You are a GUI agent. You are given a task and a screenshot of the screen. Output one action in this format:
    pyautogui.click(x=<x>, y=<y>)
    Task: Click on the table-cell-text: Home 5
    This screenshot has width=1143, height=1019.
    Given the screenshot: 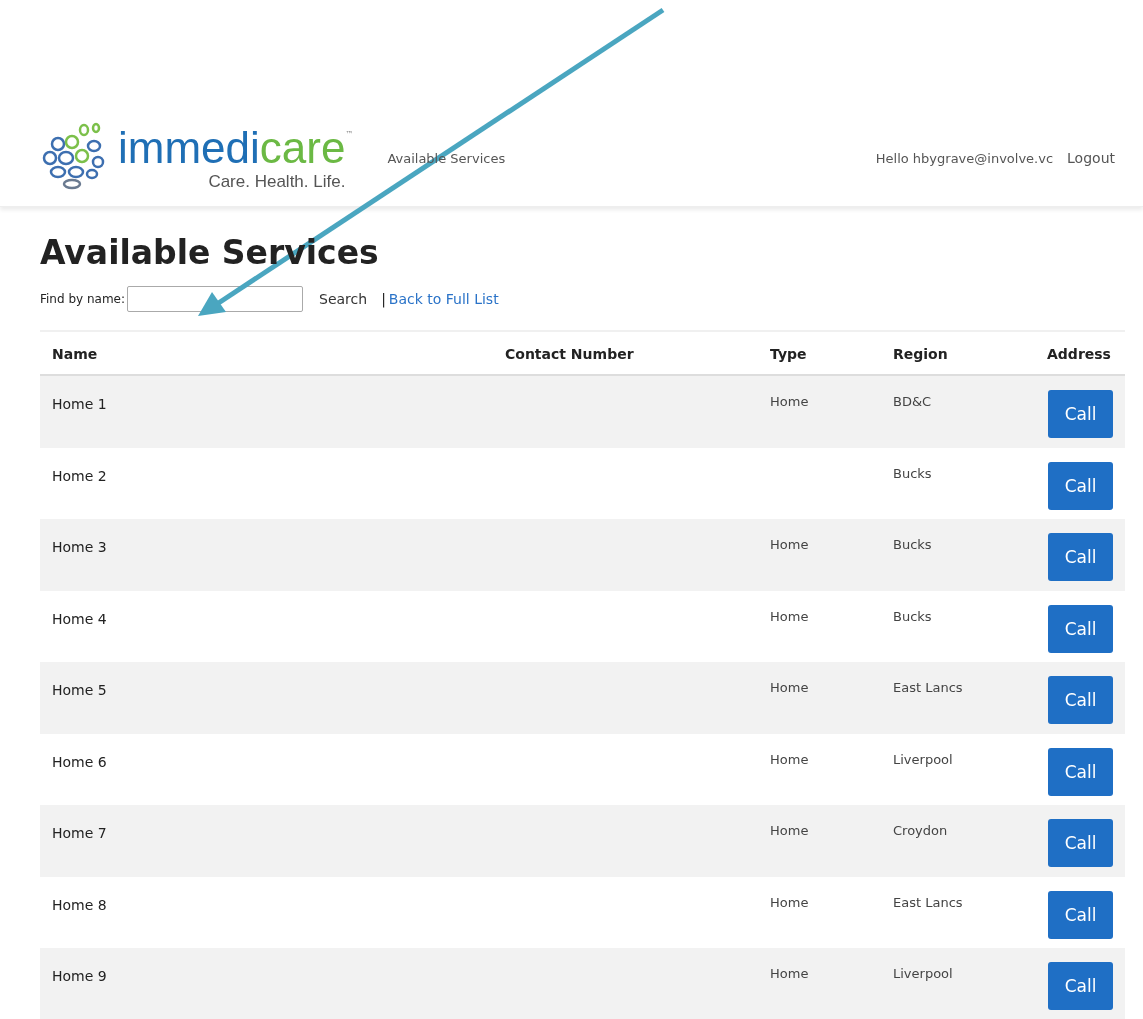 What is the action you would take?
    pyautogui.click(x=80, y=690)
    